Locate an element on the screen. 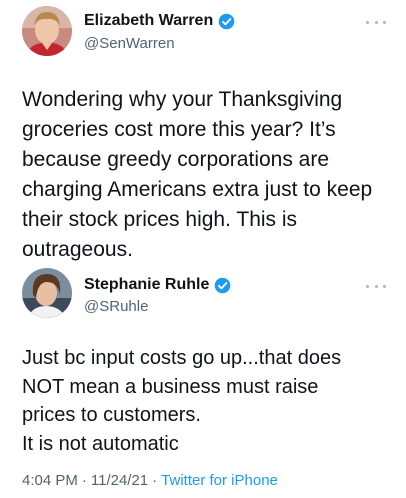 This screenshot has height=498, width=406. quoted-author-name: Stephanie Ruhle is located at coordinates (146, 285).